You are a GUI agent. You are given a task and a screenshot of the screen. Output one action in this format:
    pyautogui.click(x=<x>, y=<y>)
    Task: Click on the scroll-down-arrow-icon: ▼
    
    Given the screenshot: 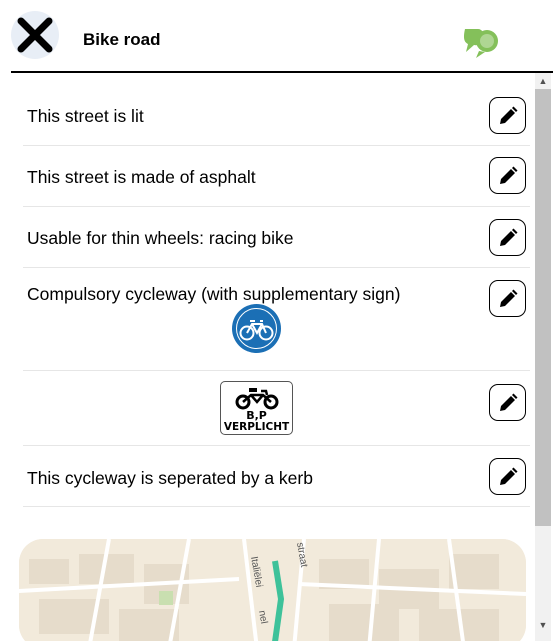 What is the action you would take?
    pyautogui.click(x=543, y=625)
    